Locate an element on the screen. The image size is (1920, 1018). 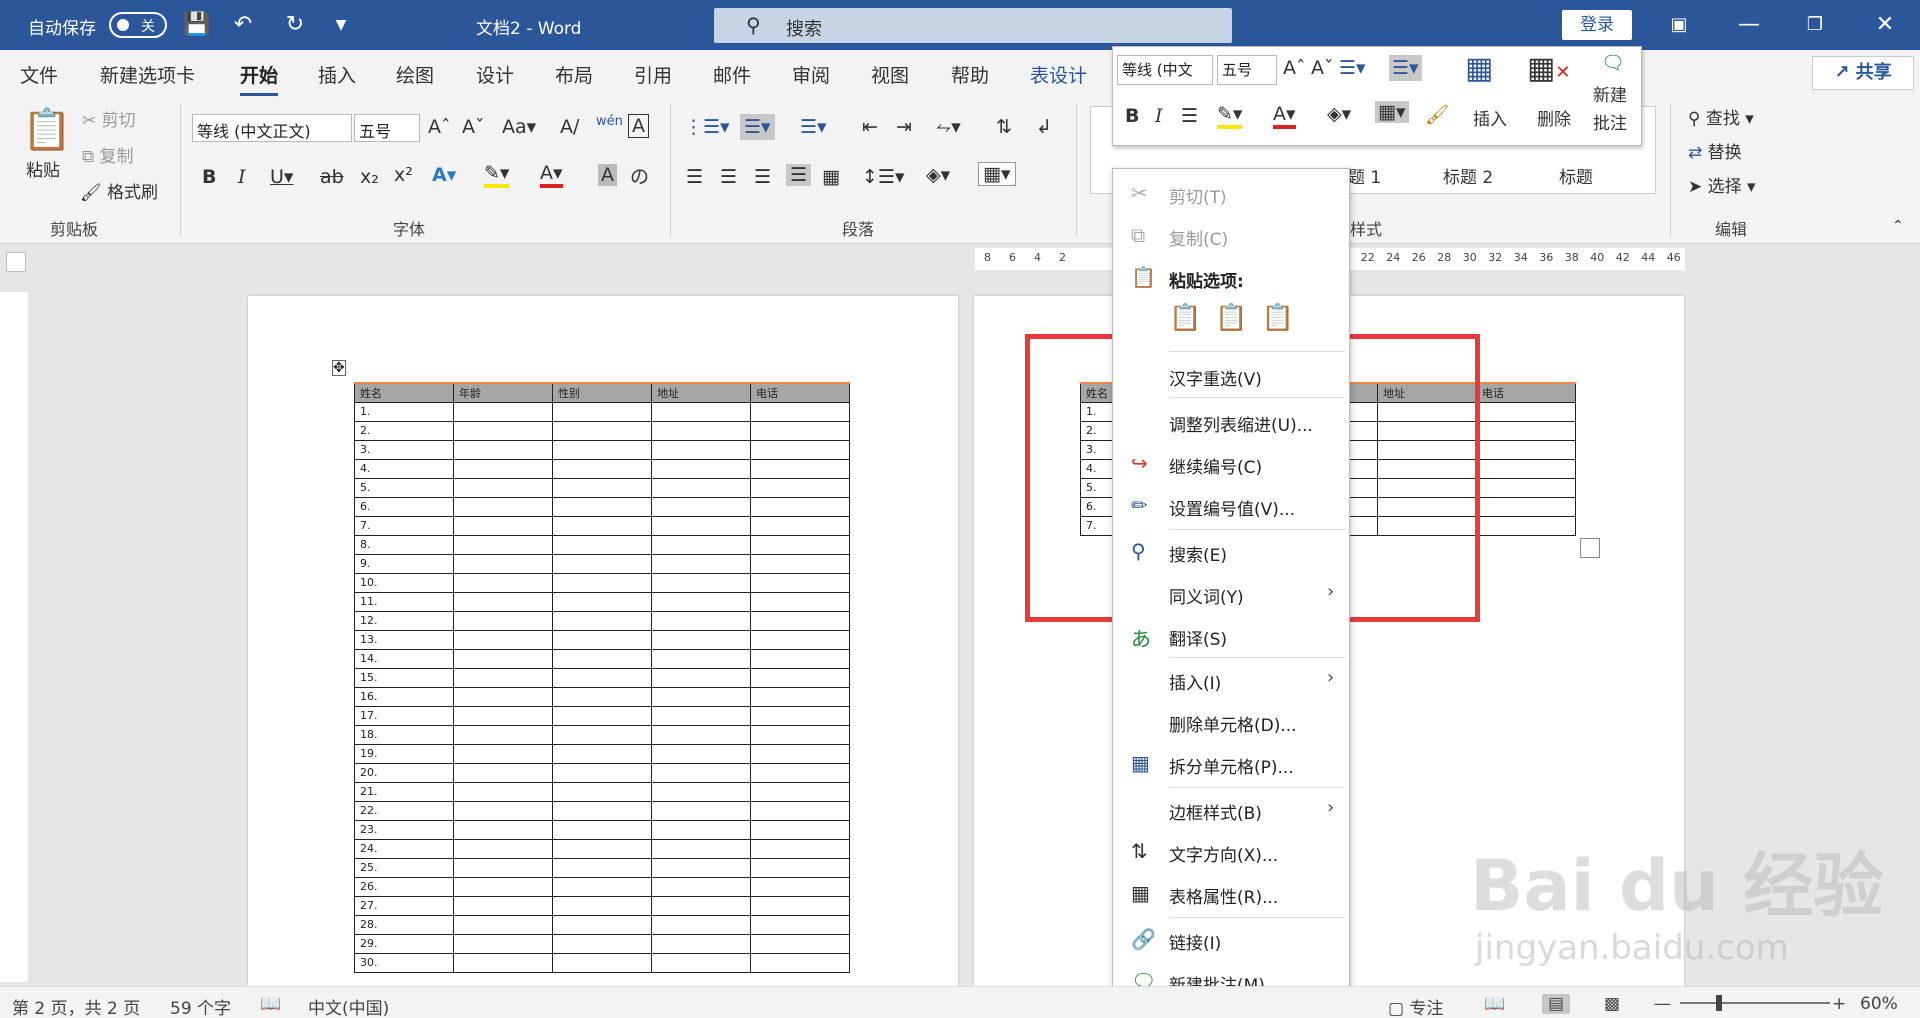
mini-delete-icon: ▦✕ is located at coordinates (1548, 68).